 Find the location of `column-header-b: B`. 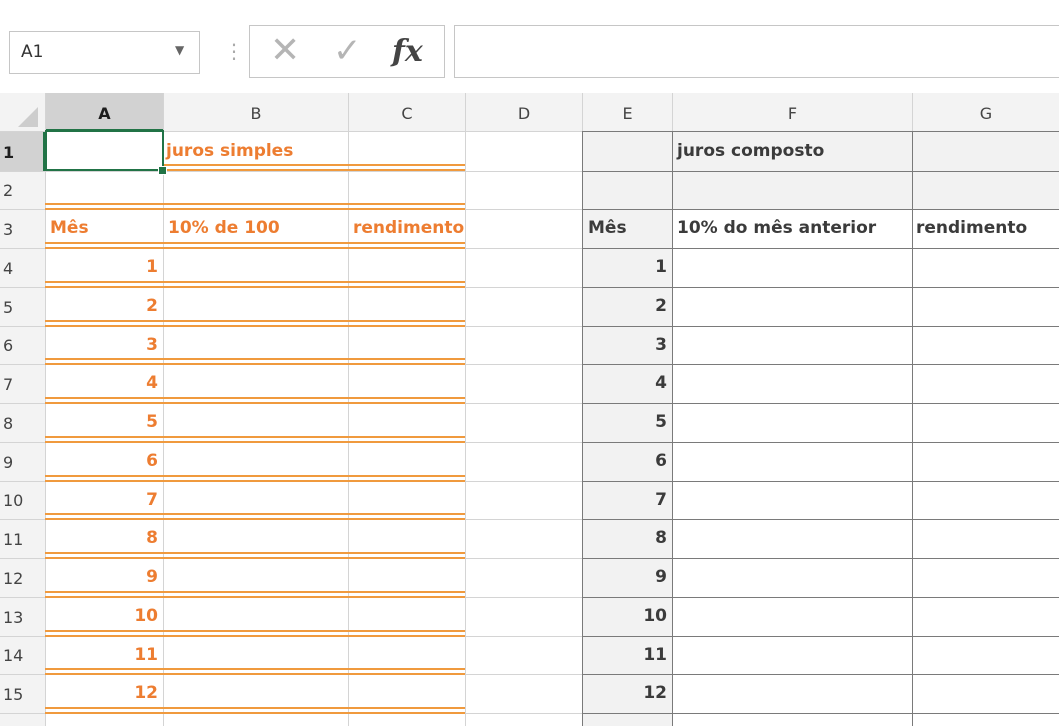

column-header-b: B is located at coordinates (256, 112).